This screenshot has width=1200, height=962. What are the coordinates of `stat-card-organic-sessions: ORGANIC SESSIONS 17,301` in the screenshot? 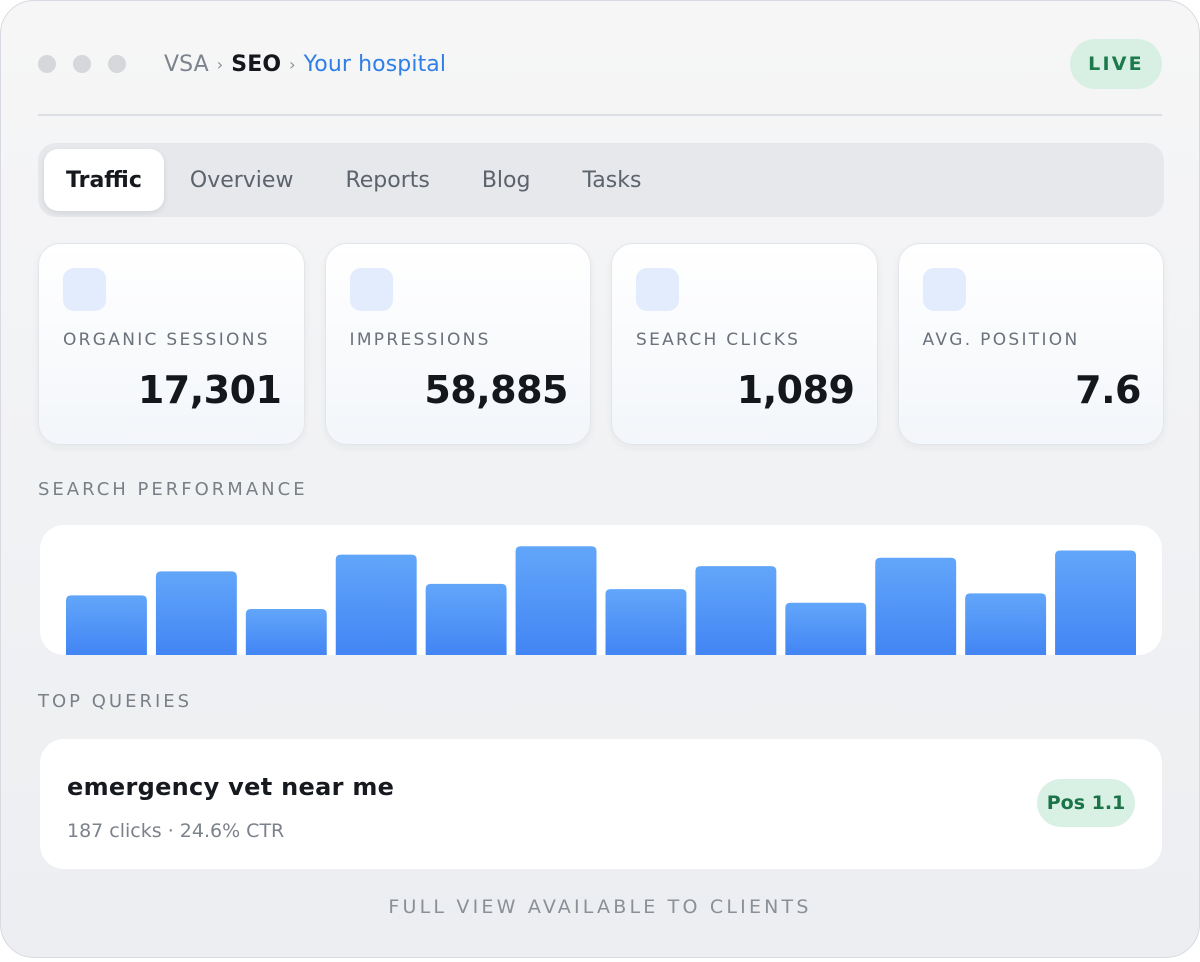 It's located at (171, 344).